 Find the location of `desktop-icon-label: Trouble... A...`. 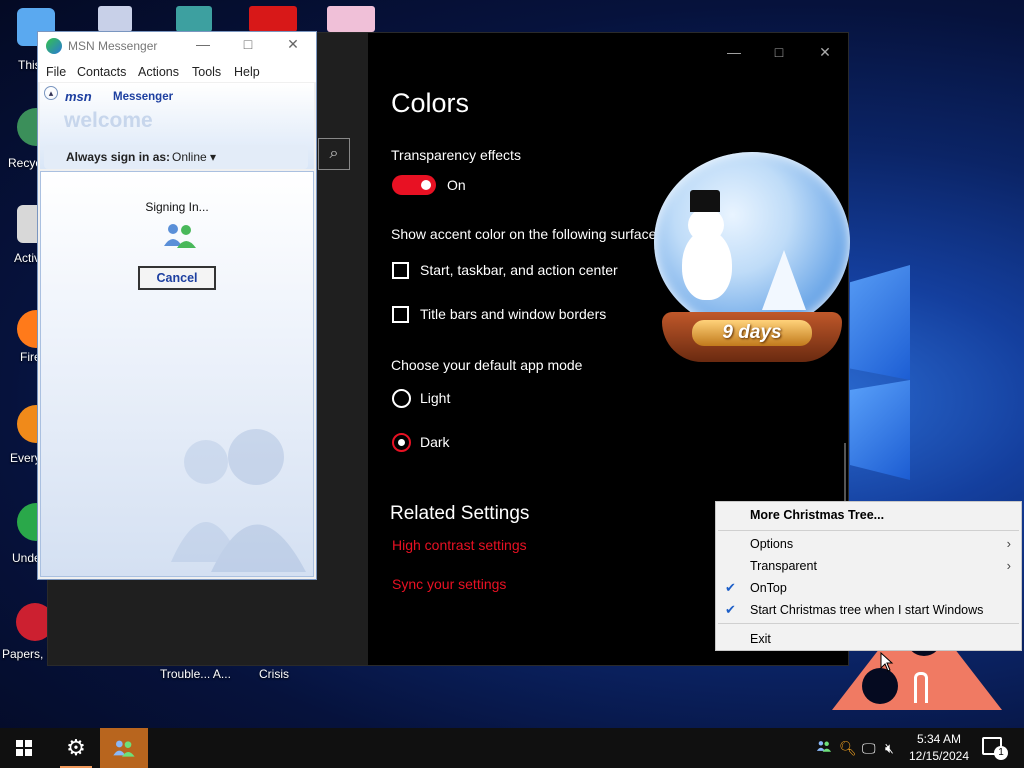

desktop-icon-label: Trouble... A... is located at coordinates (195, 674).